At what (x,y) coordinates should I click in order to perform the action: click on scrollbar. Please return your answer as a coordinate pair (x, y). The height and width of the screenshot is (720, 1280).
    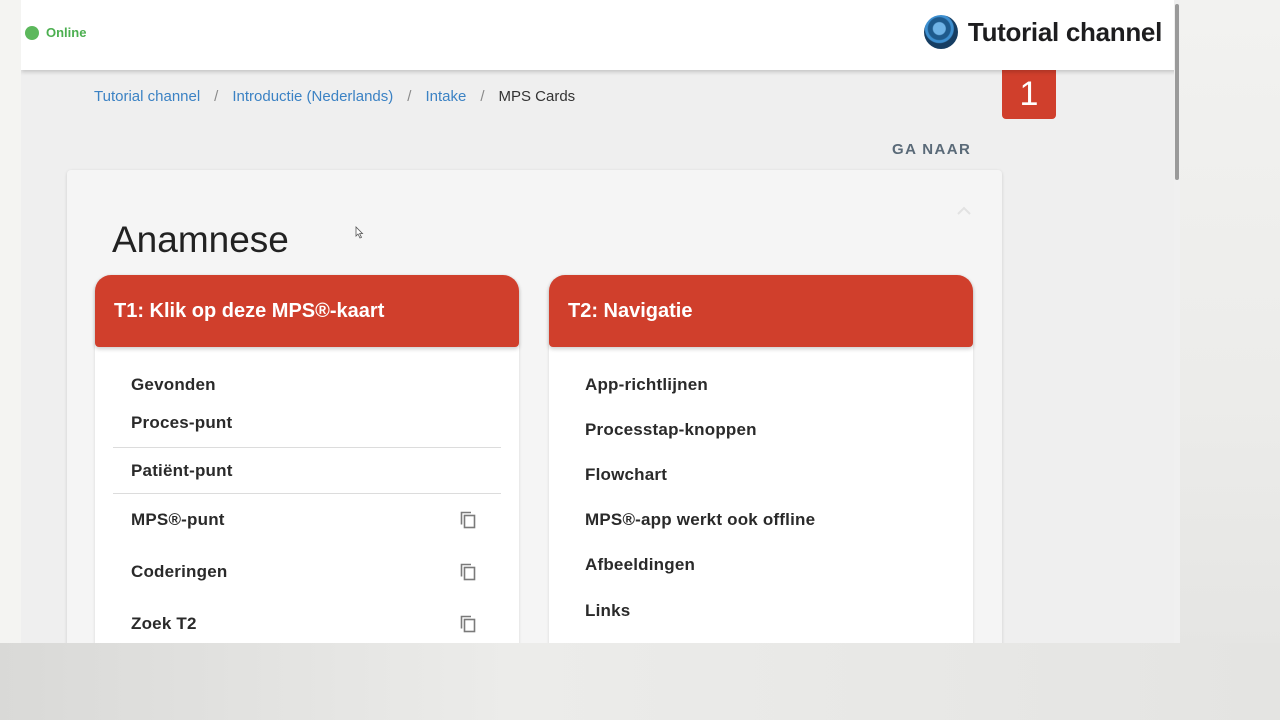
    Looking at the image, I should click on (1177, 321).